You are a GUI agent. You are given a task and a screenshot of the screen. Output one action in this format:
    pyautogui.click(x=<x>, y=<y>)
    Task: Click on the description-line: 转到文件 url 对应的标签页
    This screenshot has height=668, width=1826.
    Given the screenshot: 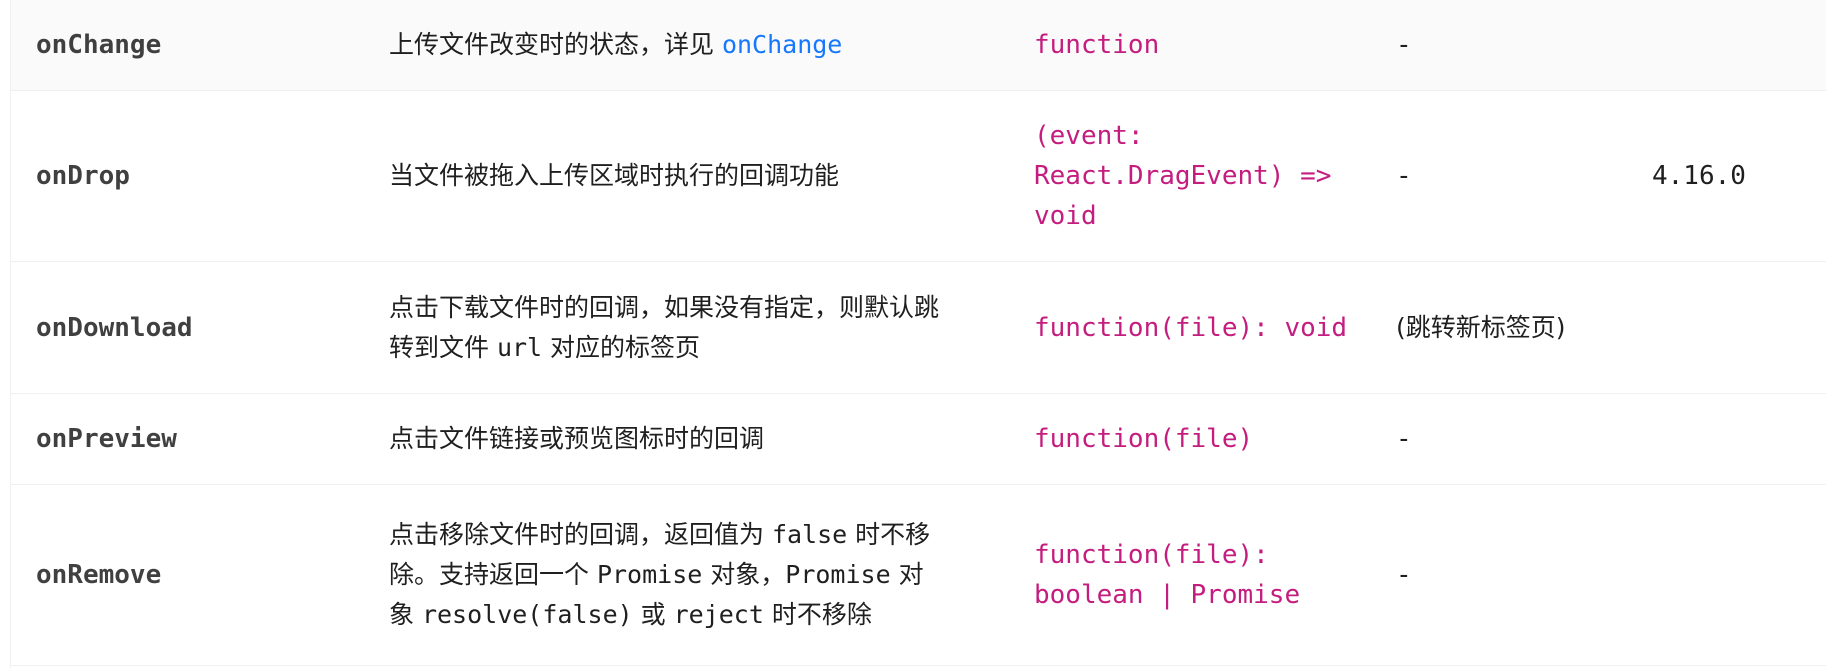 What is the action you would take?
    pyautogui.click(x=686, y=348)
    